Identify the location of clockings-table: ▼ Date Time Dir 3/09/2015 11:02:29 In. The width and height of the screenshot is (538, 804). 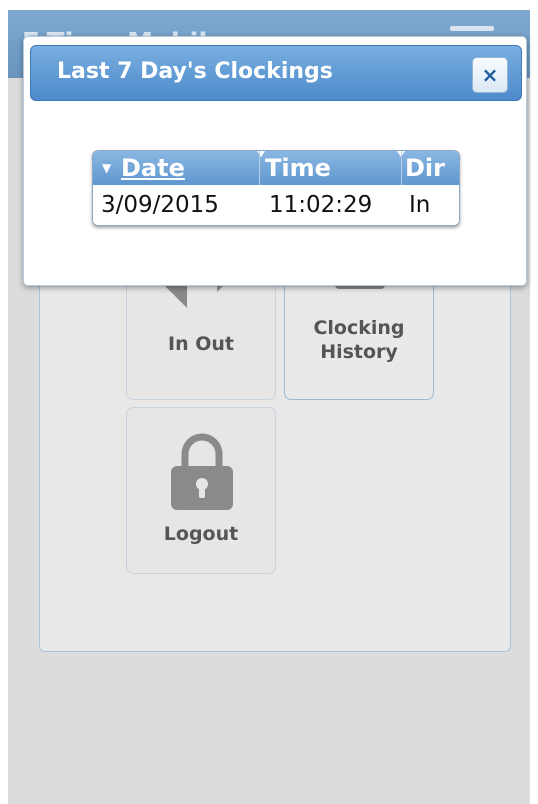
(276, 188).